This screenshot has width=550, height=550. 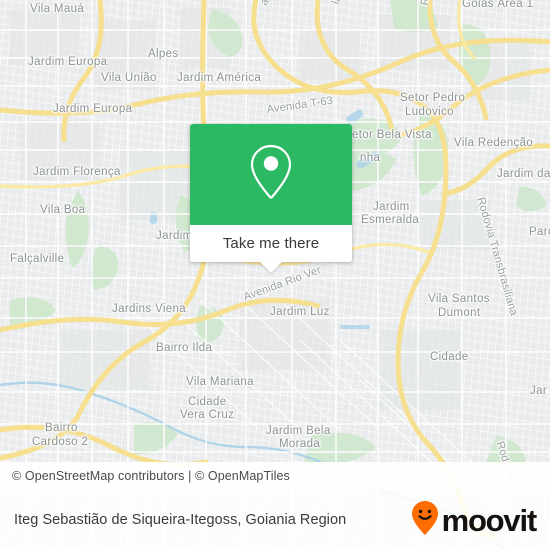 What do you see at coordinates (489, 520) in the screenshot?
I see `moovit-wordmark: moovit` at bounding box center [489, 520].